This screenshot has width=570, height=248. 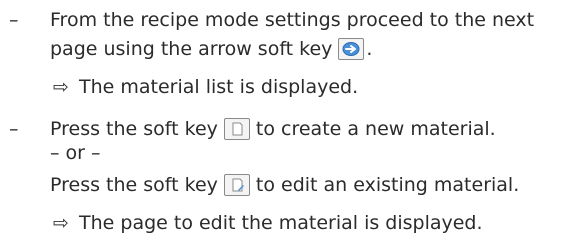 I want to click on step2-alt-text-after-key: to edit an existing material., so click(x=387, y=185).